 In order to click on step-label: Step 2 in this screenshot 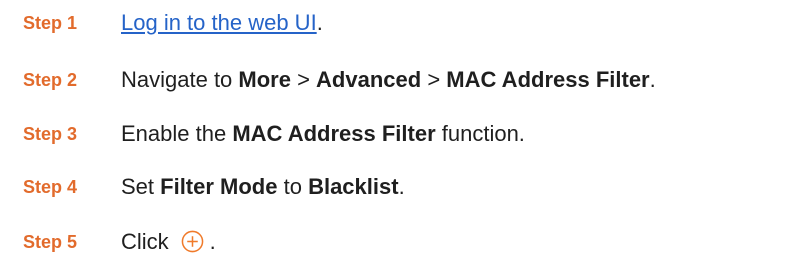, I will do `click(50, 79)`.